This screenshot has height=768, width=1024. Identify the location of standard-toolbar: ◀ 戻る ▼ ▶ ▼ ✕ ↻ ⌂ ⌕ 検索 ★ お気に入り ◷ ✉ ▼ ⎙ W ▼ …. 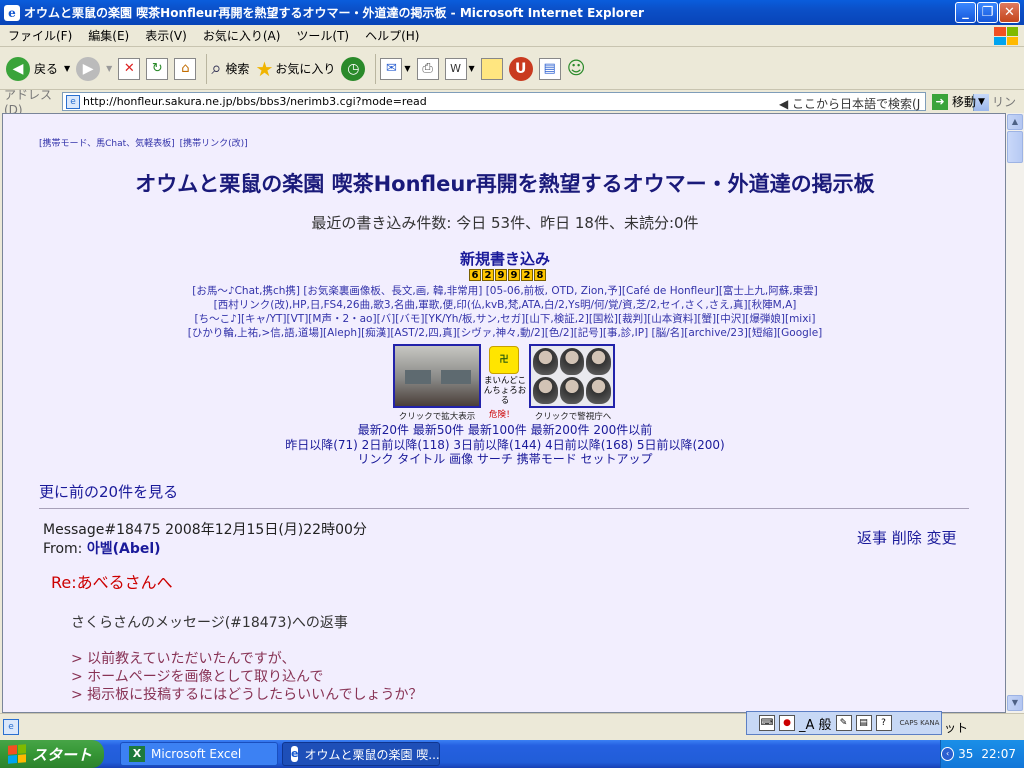
(512, 69).